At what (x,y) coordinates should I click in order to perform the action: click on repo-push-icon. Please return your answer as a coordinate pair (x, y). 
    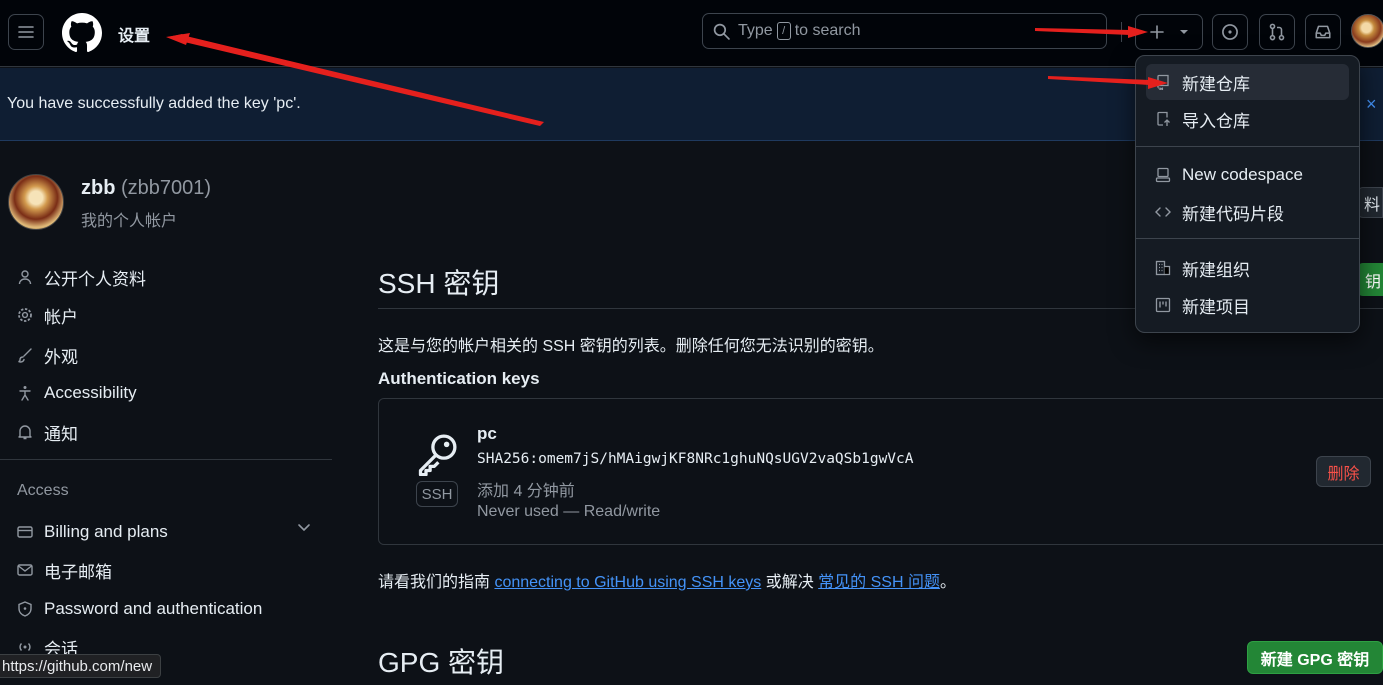
    Looking at the image, I should click on (1163, 119).